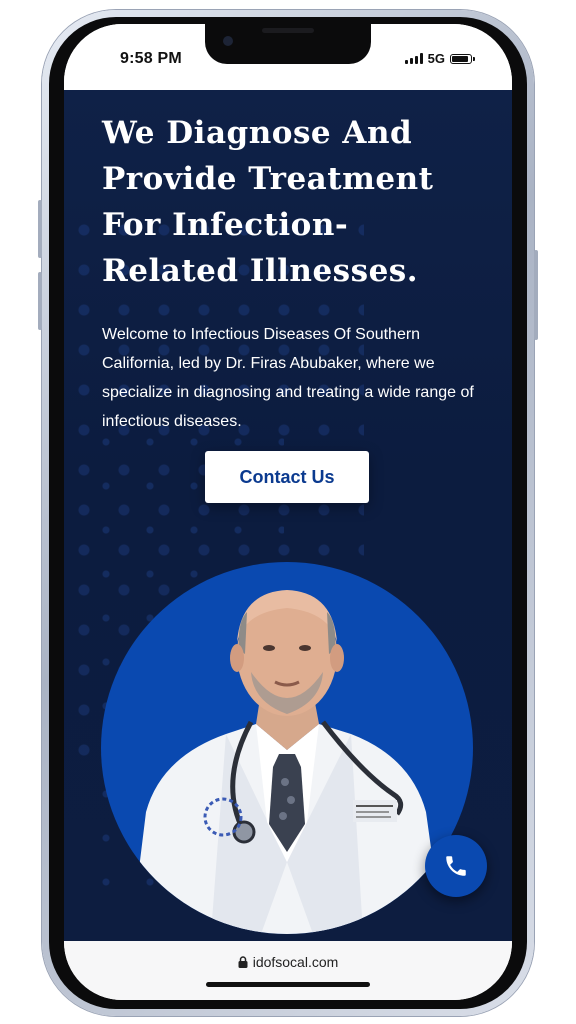 This screenshot has height=1024, width=576. What do you see at coordinates (436, 58) in the screenshot?
I see `network-label: 5G` at bounding box center [436, 58].